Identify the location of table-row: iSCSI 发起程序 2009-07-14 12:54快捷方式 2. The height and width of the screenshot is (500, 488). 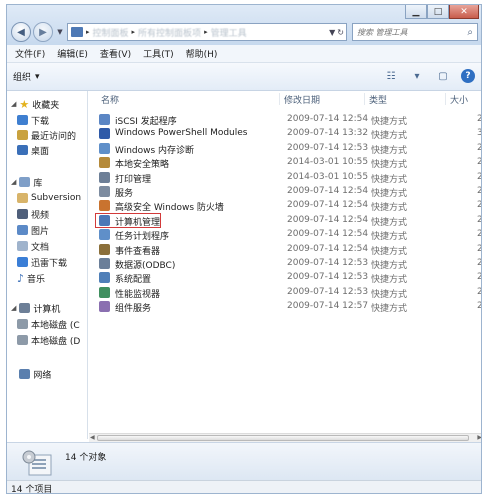
(287, 120).